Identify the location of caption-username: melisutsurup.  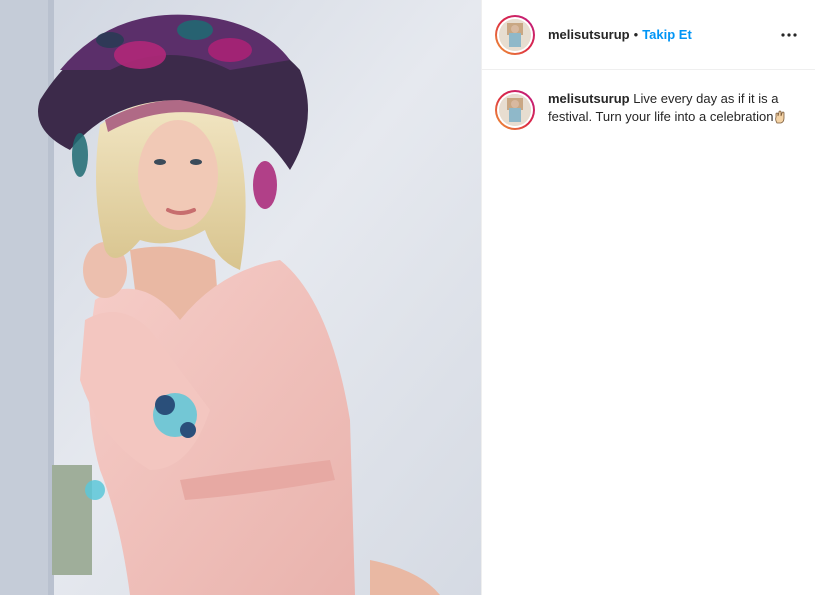
(589, 98).